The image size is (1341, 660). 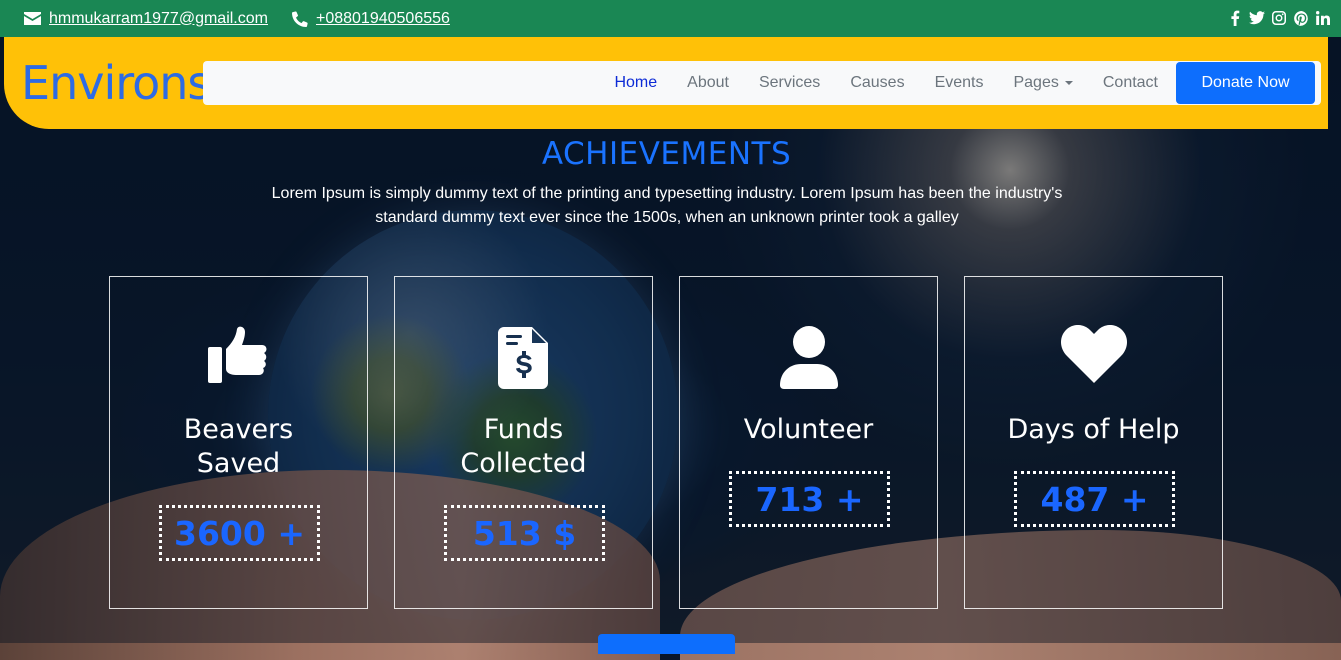 I want to click on contact-email: hmmukarram1977@gmail.com, so click(x=146, y=19).